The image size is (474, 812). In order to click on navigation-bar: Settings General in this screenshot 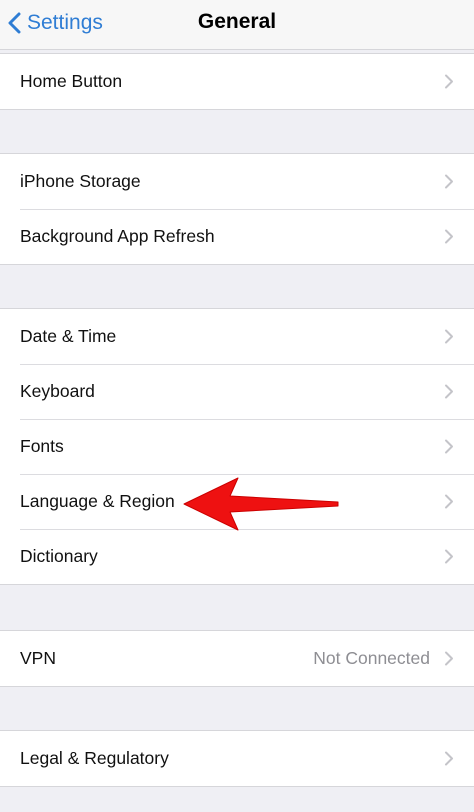, I will do `click(237, 25)`.